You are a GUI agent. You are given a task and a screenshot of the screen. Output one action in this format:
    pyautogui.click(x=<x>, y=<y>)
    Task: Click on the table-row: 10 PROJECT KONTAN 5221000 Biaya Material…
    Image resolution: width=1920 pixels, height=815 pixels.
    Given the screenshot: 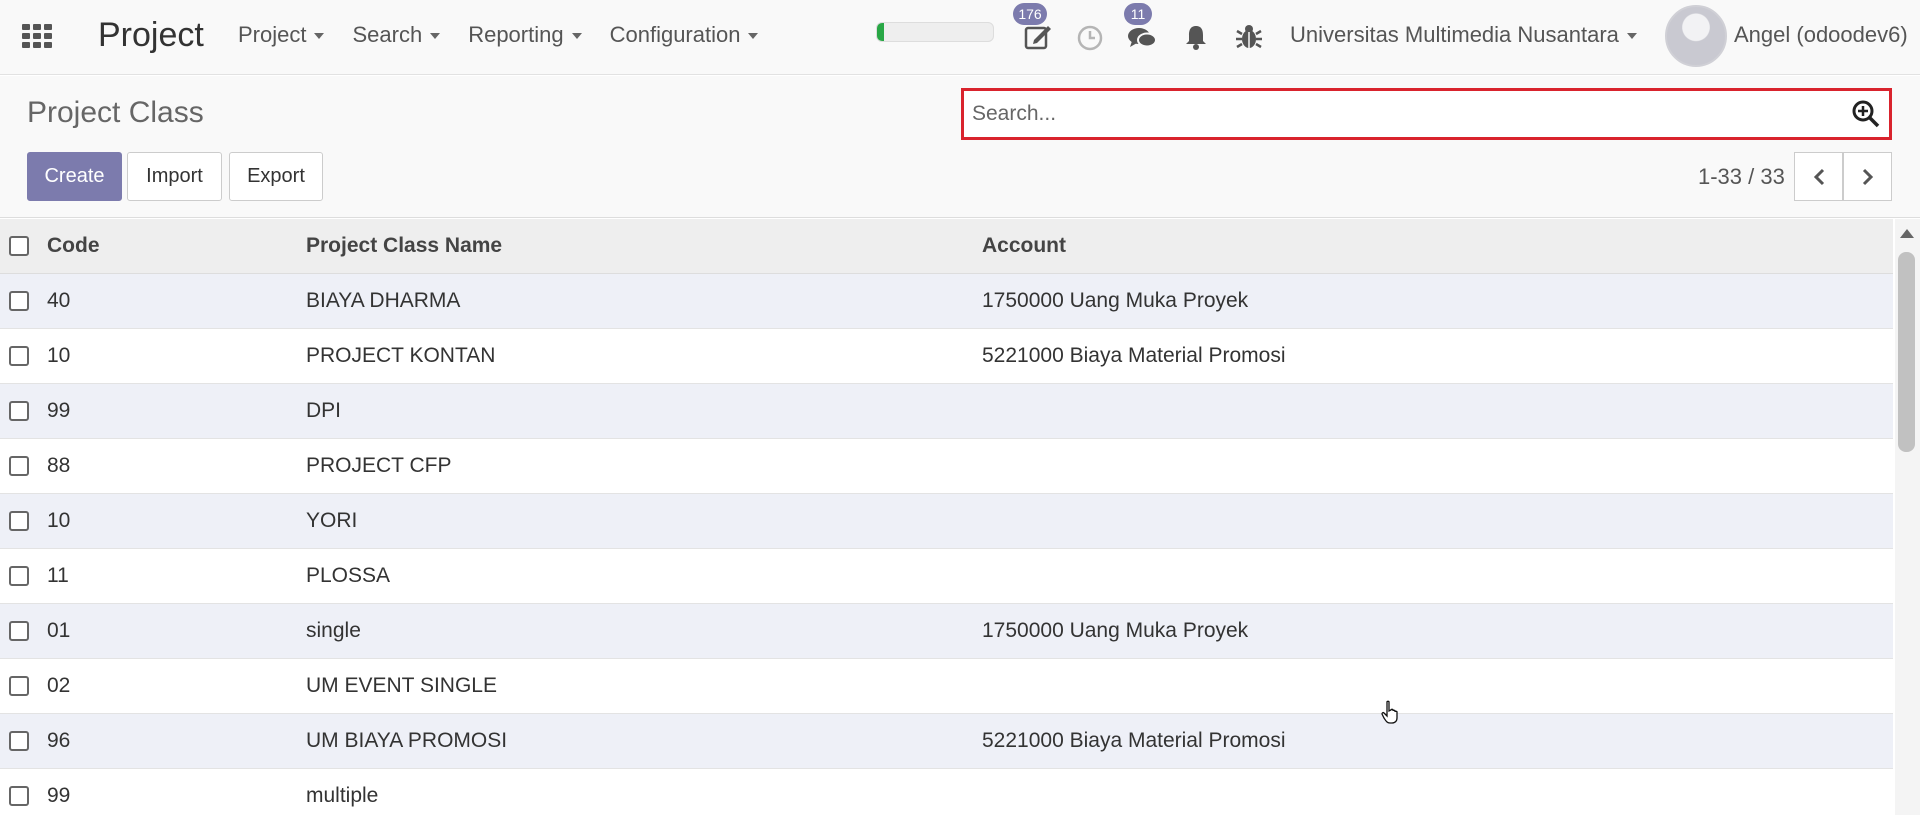 What is the action you would take?
    pyautogui.click(x=946, y=356)
    